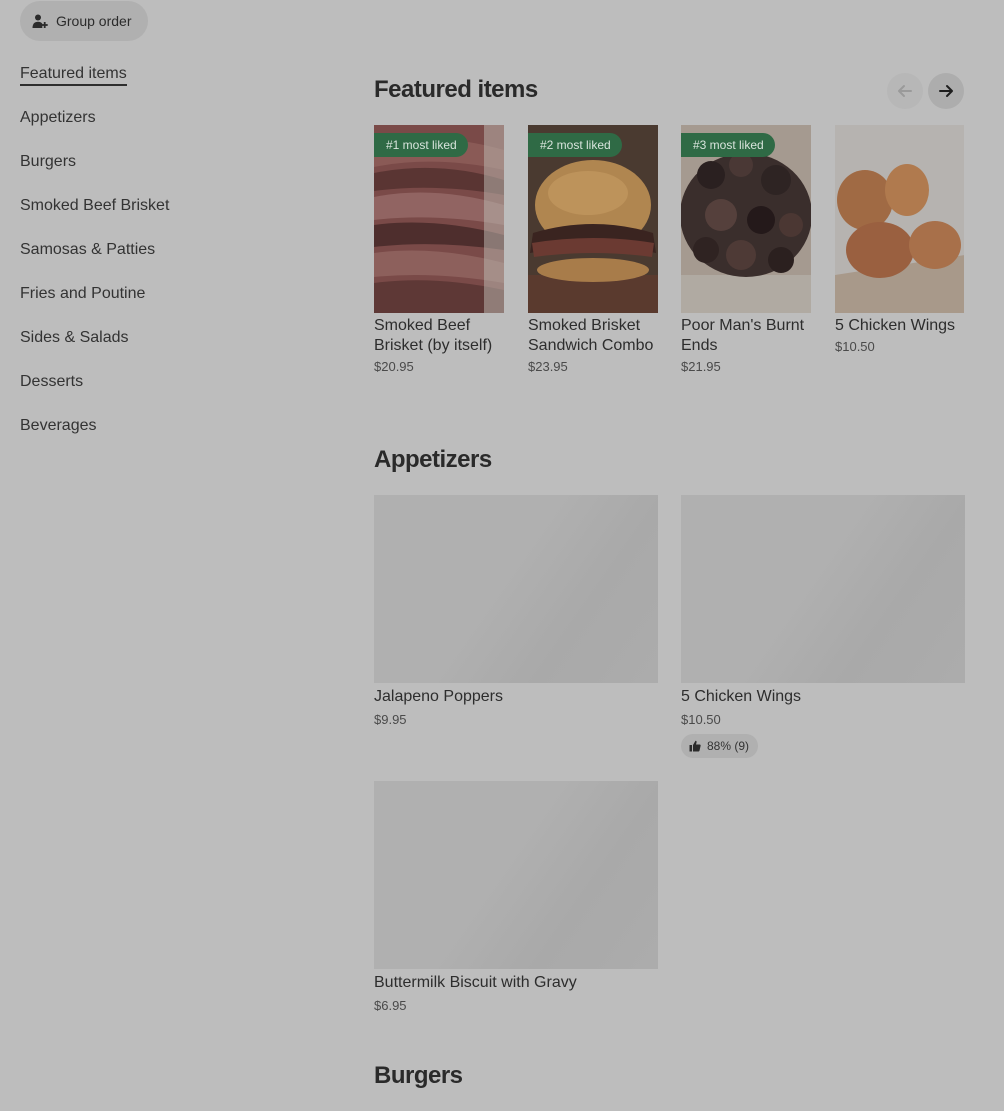 The image size is (1004, 1111). Describe the element at coordinates (548, 366) in the screenshot. I see `item-price: $23.95` at that location.